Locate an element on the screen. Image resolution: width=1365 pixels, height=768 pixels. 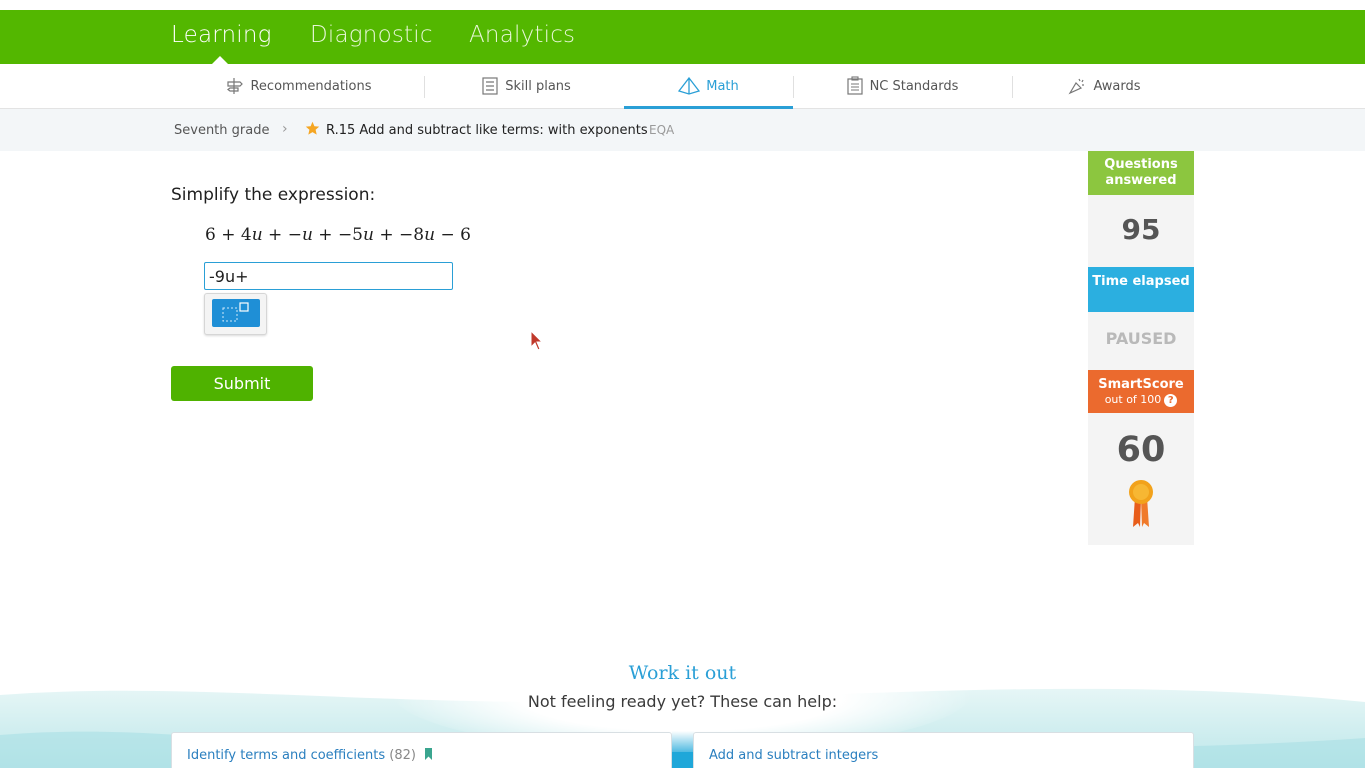
smartscore-value: 60 is located at coordinates (1141, 450).